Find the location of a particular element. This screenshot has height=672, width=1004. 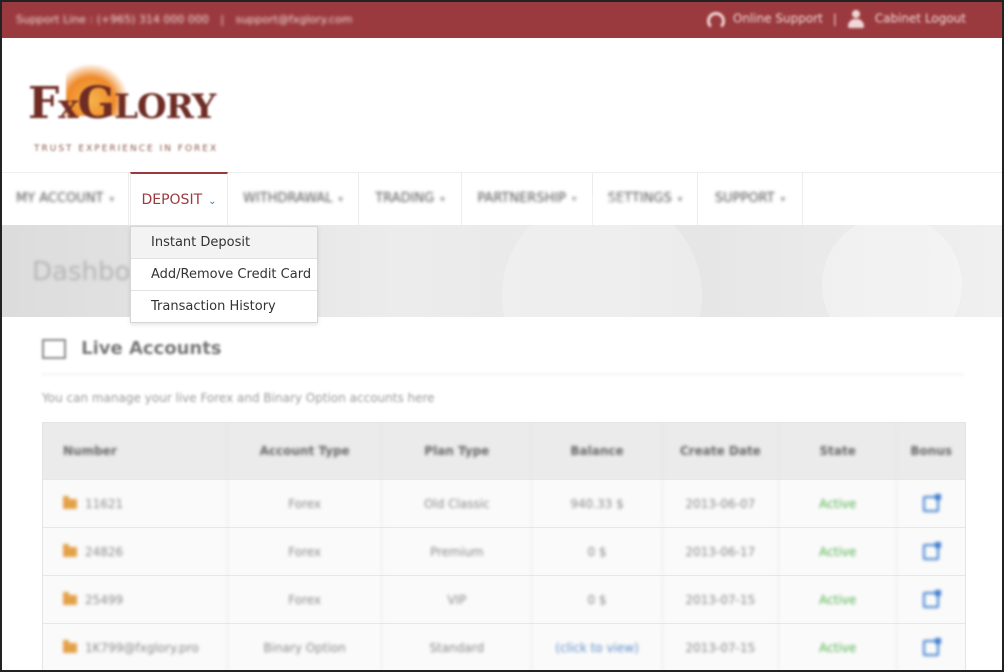

nav-withdrawal: WITHDRAWAL ▾ is located at coordinates (293, 199).